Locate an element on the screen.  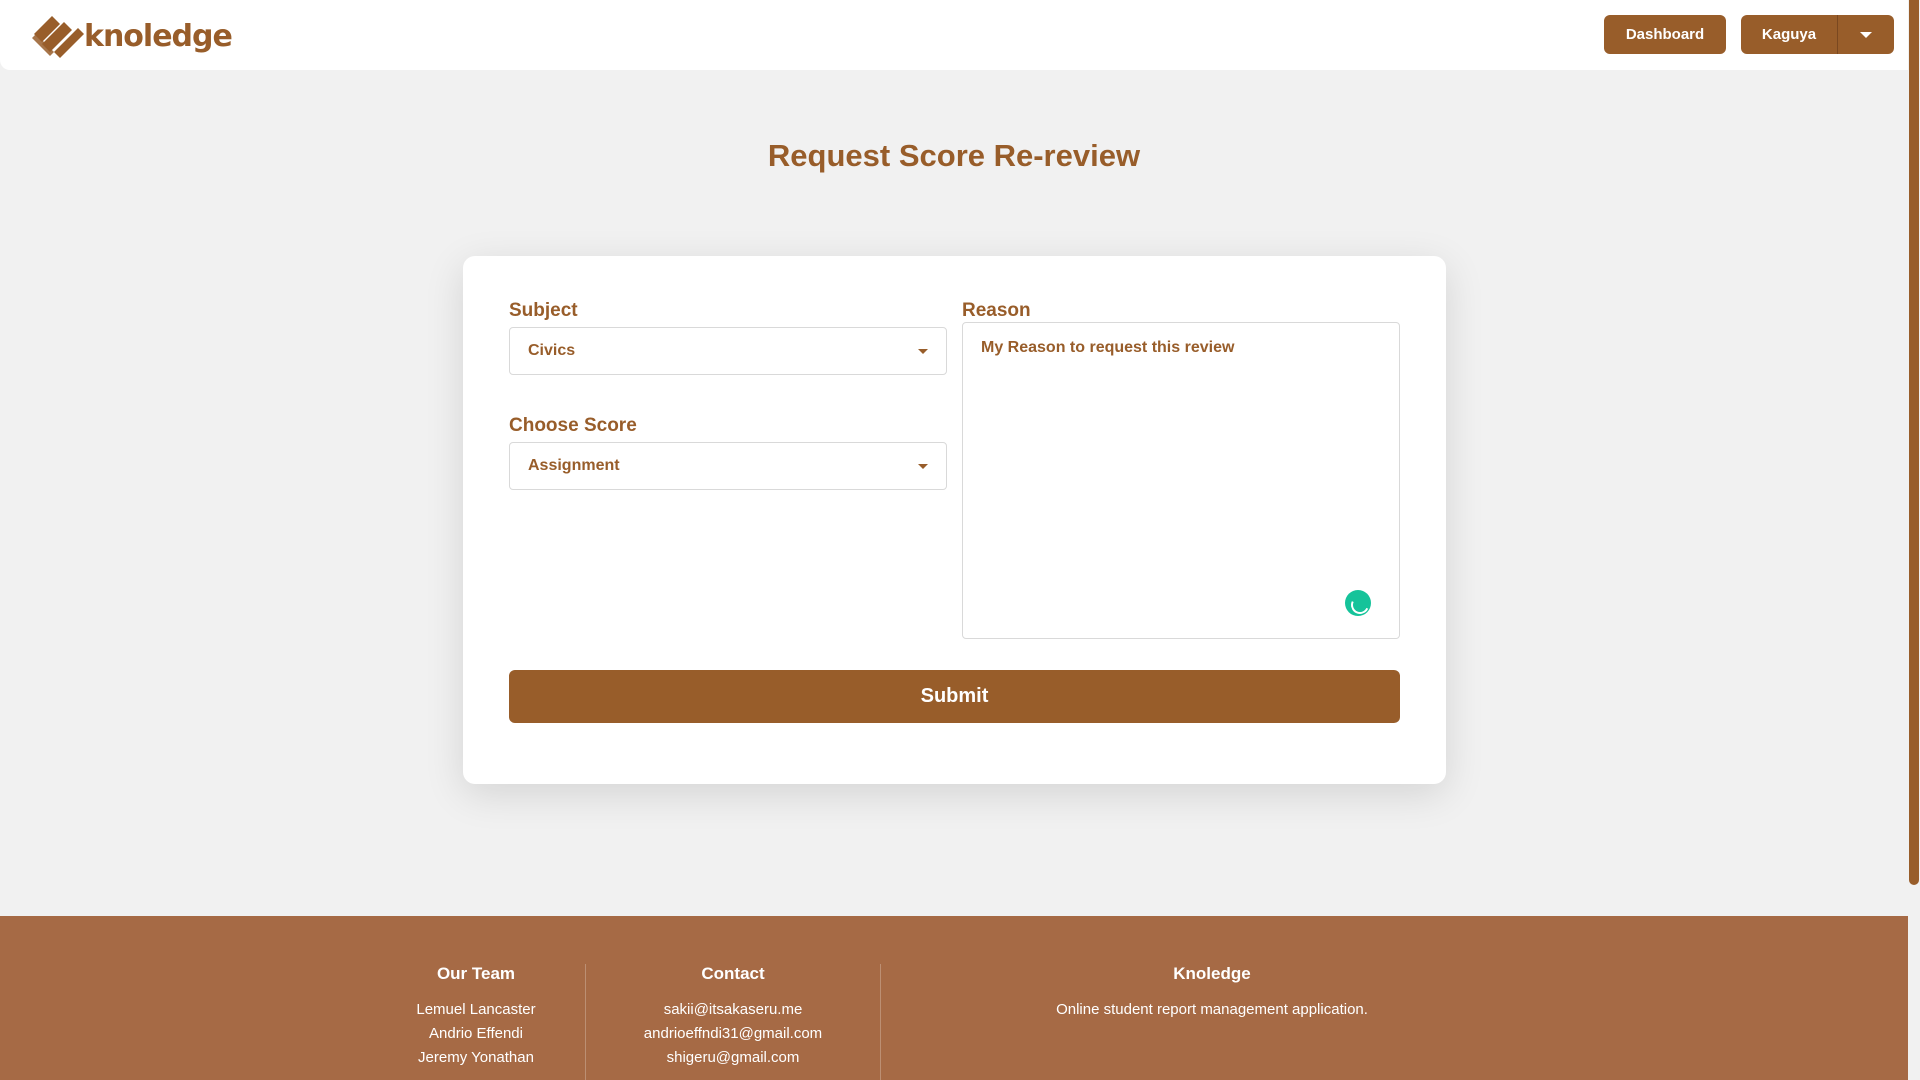
page-title: Request Score Re-review is located at coordinates (954, 155).